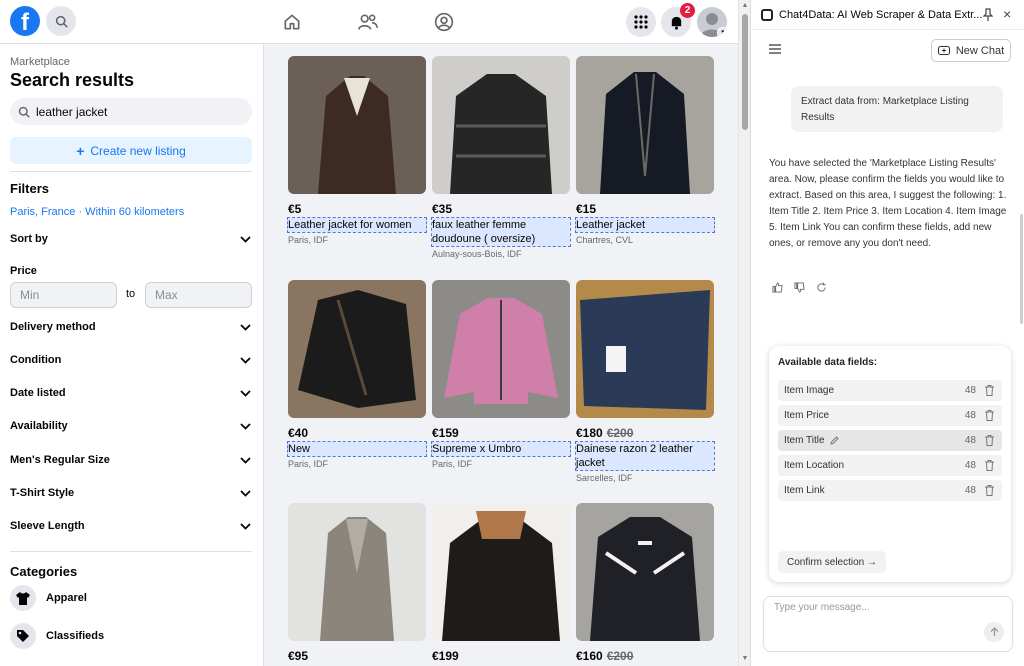 This screenshot has width=1024, height=666. What do you see at coordinates (799, 287) in the screenshot?
I see `thumbs-down-icon` at bounding box center [799, 287].